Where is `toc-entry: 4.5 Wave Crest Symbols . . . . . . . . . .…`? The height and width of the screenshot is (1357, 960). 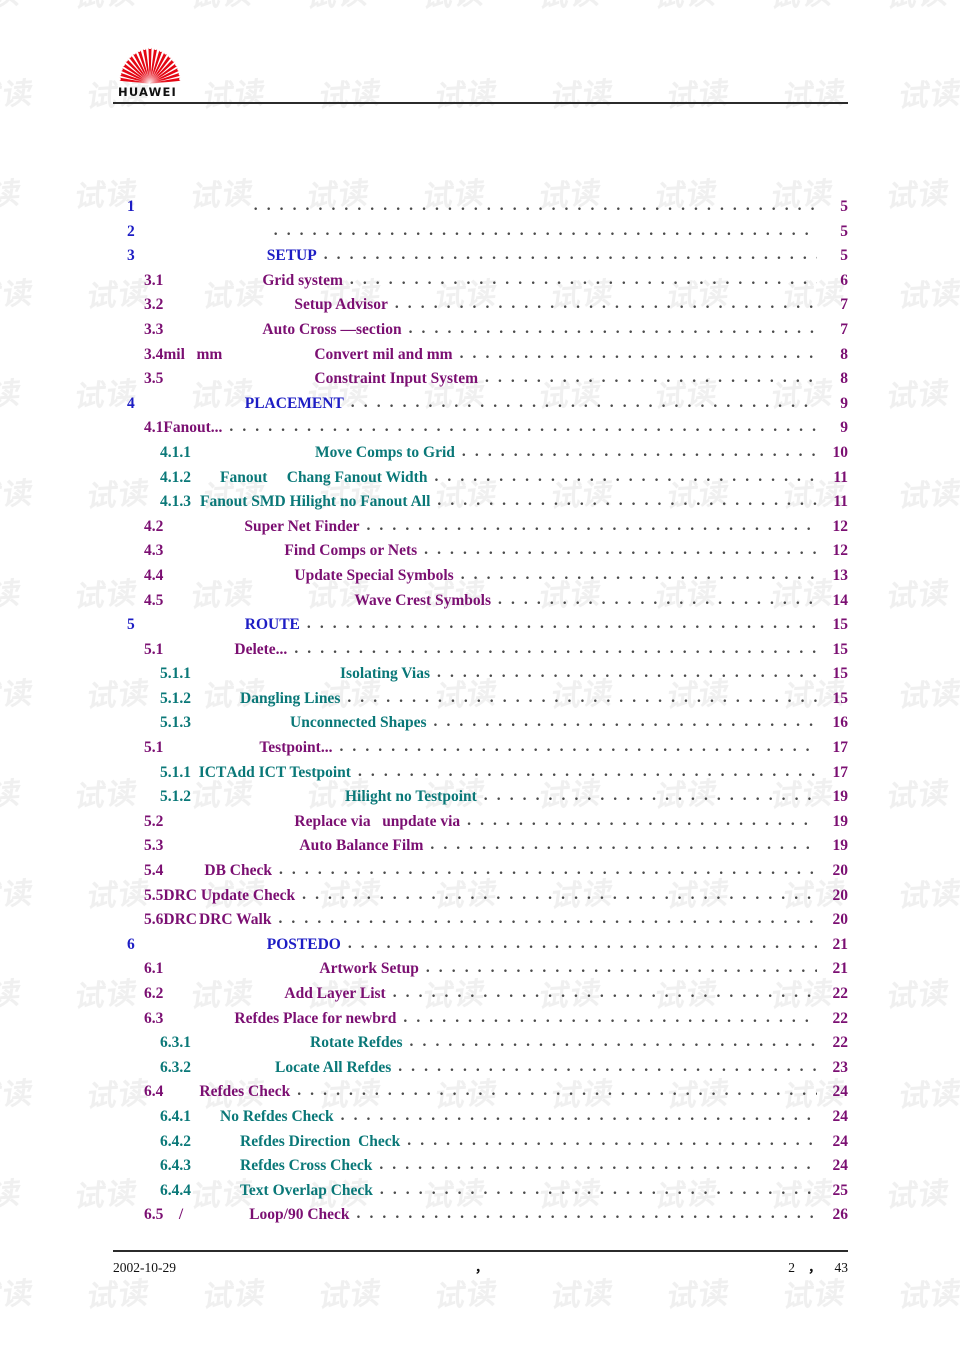
toc-entry: 4.5 Wave Crest Symbols . . . . . . . . . .… is located at coordinates (480, 604).